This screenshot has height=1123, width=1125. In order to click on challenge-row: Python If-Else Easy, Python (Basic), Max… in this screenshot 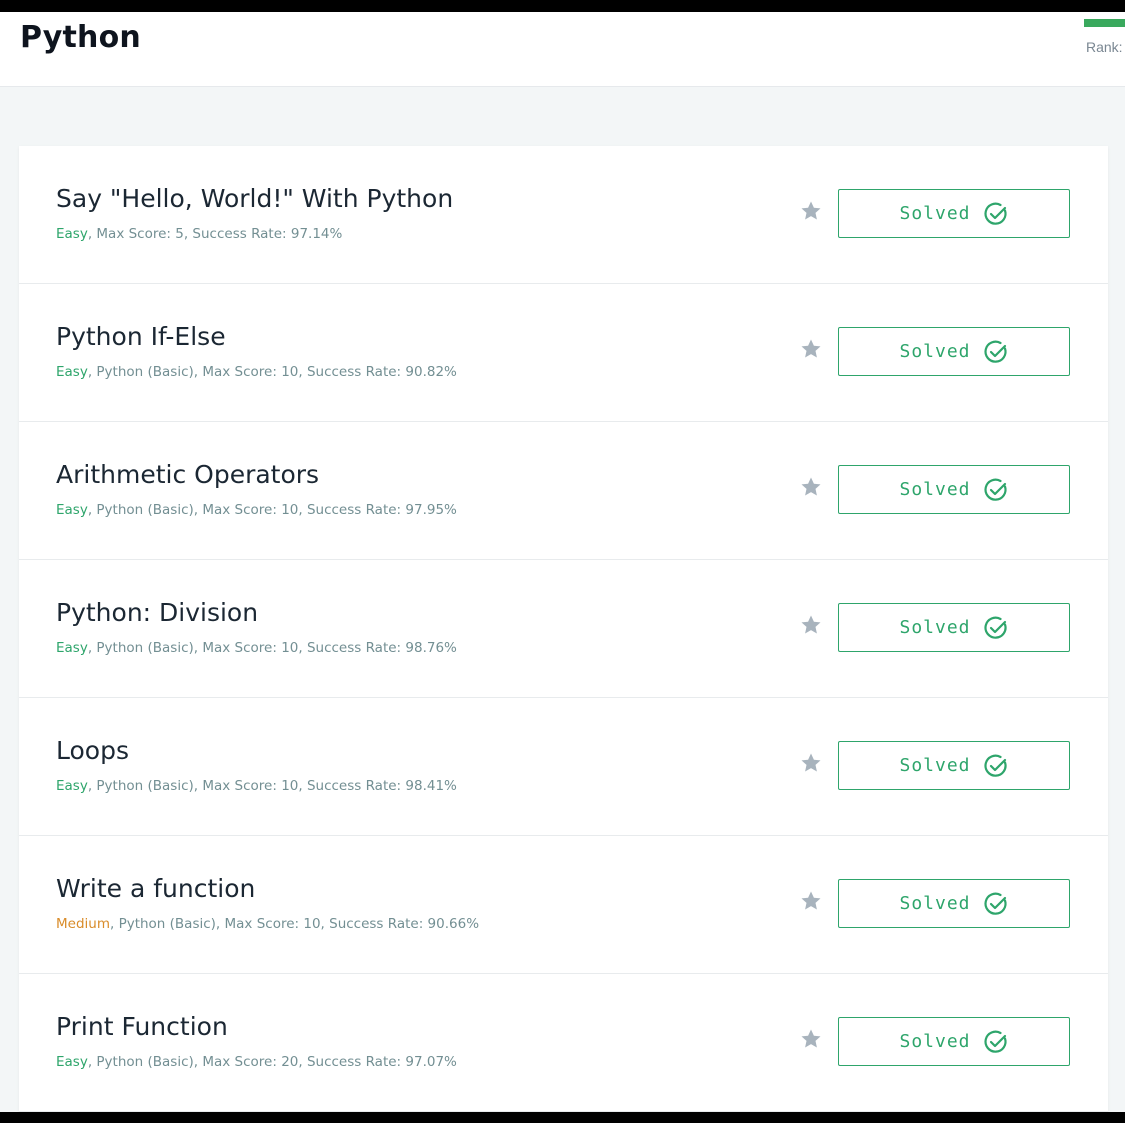, I will do `click(563, 353)`.